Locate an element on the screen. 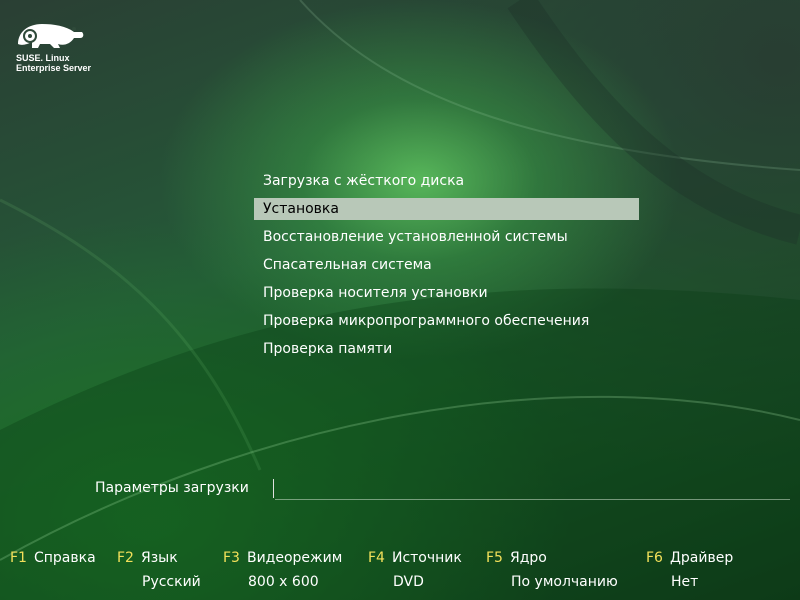 The width and height of the screenshot is (800, 600). f2-key-label: F2 is located at coordinates (125, 558).